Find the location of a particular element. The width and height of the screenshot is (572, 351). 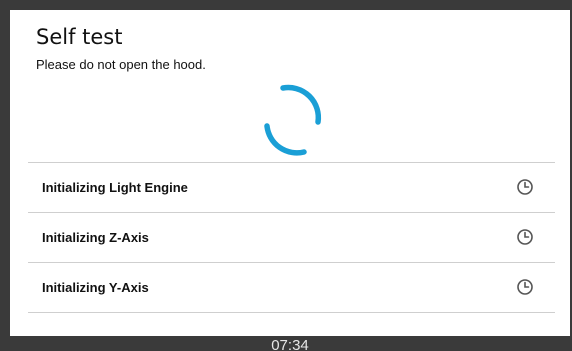

dialog-message: Please do not open the hood. is located at coordinates (121, 64).